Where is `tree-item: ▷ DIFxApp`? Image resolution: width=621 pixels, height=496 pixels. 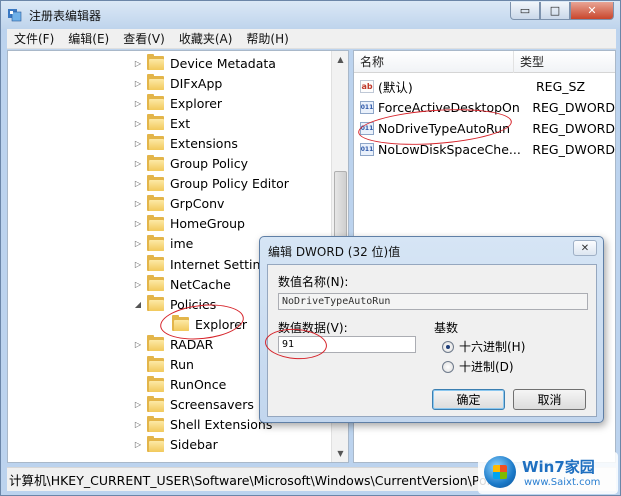 tree-item: ▷ DIFxApp is located at coordinates (177, 83).